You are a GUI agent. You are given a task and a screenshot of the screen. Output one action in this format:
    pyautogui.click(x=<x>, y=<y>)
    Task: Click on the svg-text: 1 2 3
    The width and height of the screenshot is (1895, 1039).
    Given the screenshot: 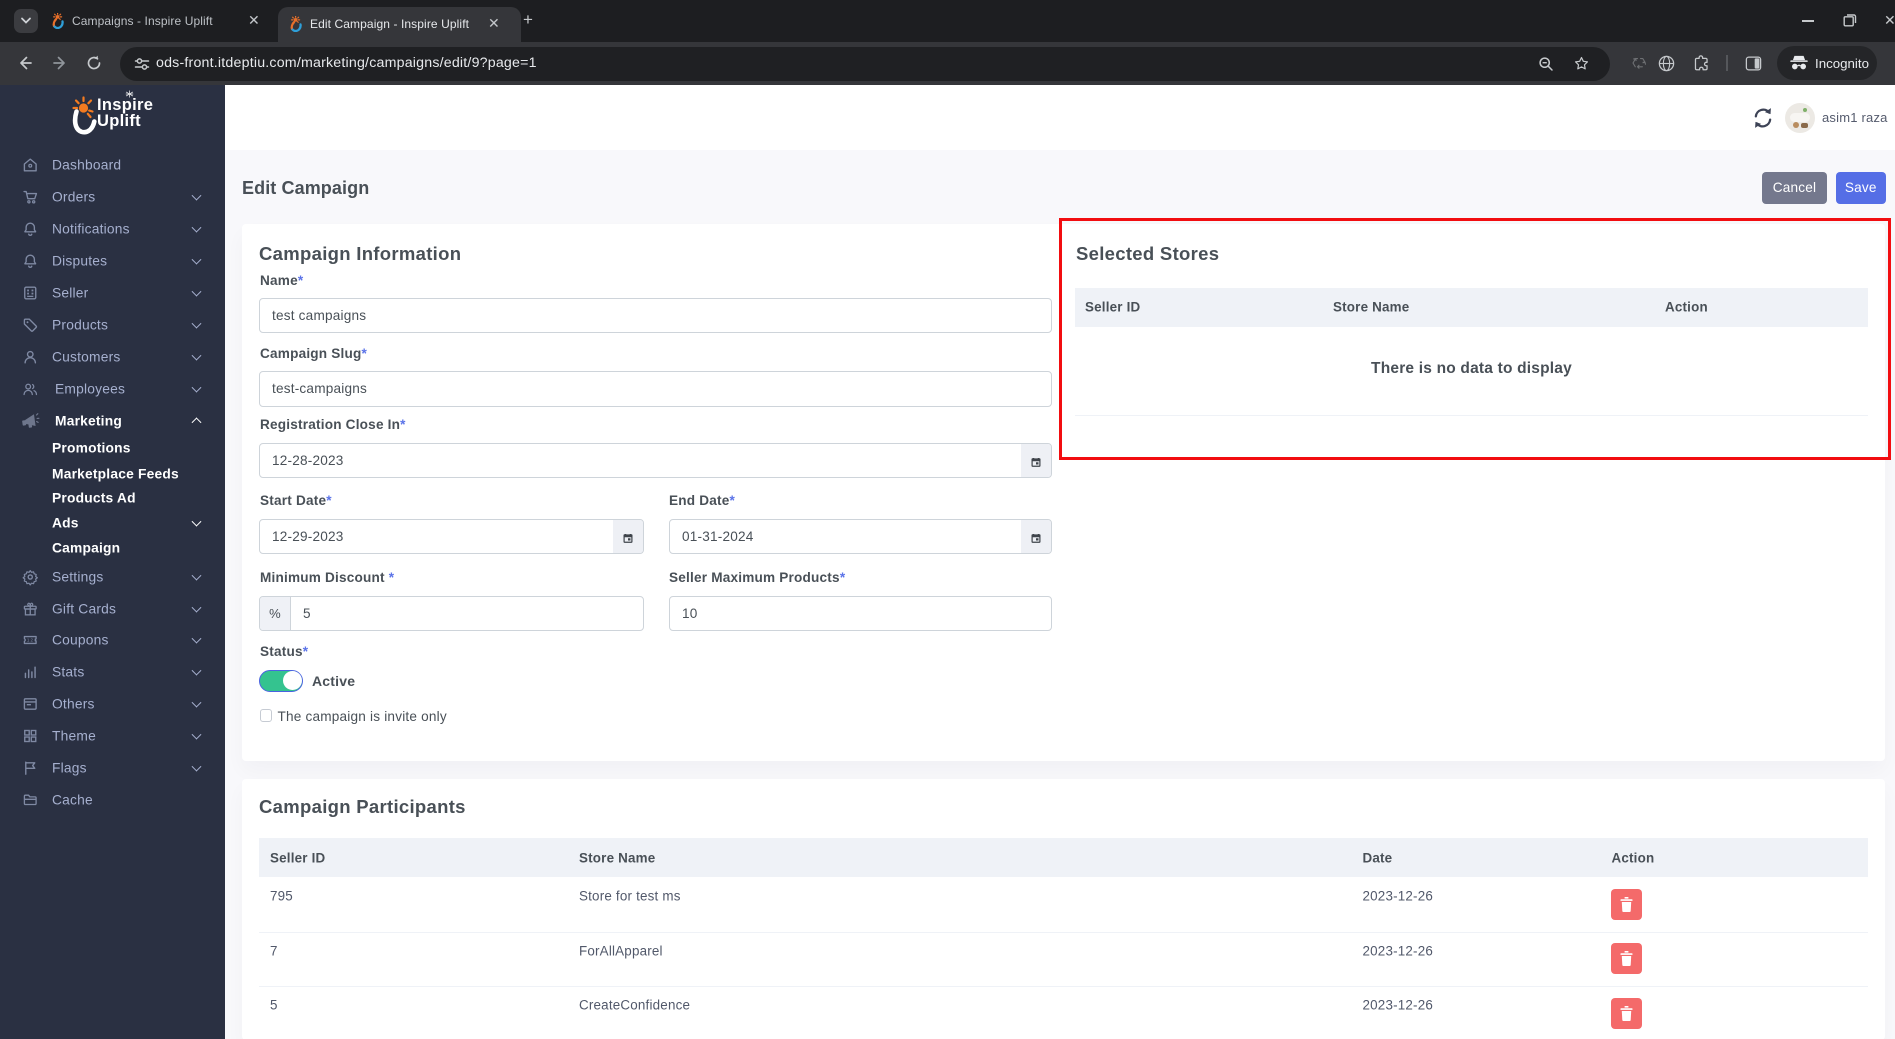 What is the action you would take?
    pyautogui.click(x=32, y=640)
    